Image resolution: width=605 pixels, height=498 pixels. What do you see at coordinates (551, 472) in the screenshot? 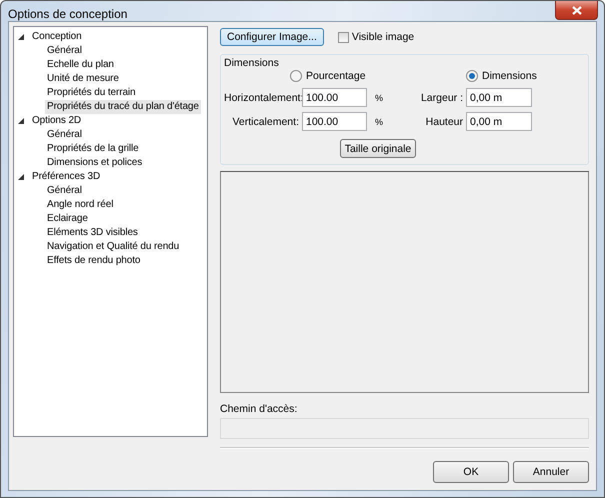
I see `cancel-button: Annuler` at bounding box center [551, 472].